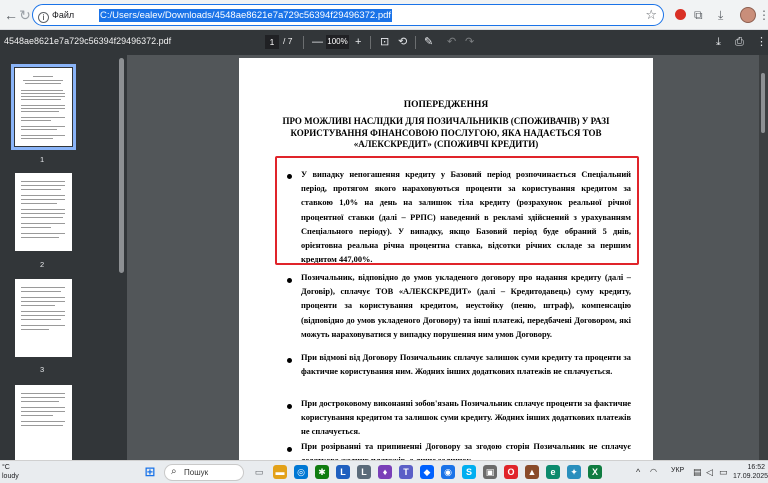  What do you see at coordinates (43, 17) in the screenshot?
I see `info-icon: i` at bounding box center [43, 17].